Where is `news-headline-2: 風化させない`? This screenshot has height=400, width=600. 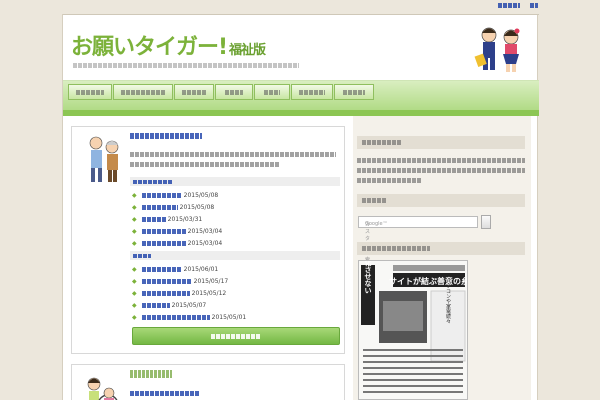 news-headline-2: 風化させない is located at coordinates (368, 277).